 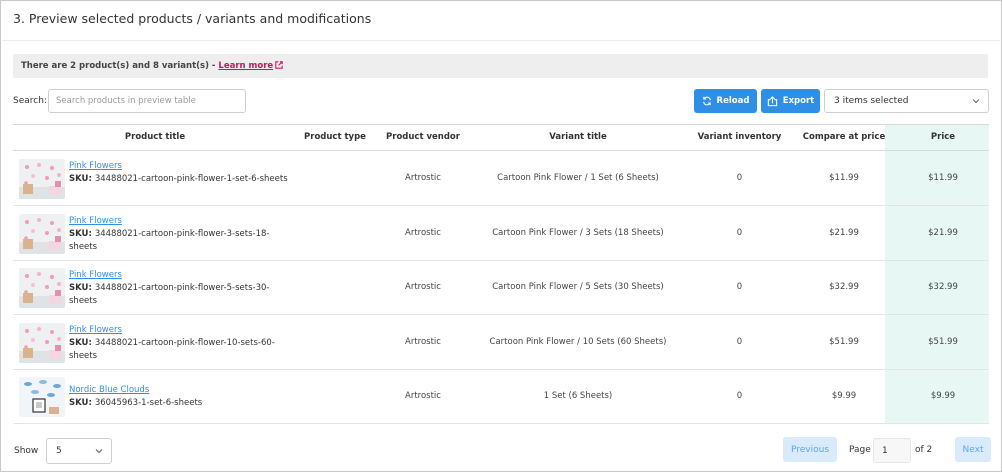 What do you see at coordinates (423, 137) in the screenshot?
I see `col-product-vendor: Product vendor` at bounding box center [423, 137].